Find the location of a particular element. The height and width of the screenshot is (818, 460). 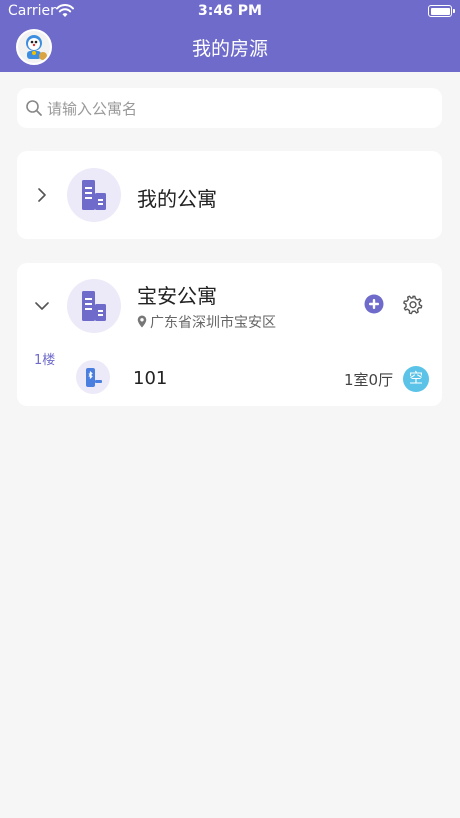

gear-icon is located at coordinates (413, 305).